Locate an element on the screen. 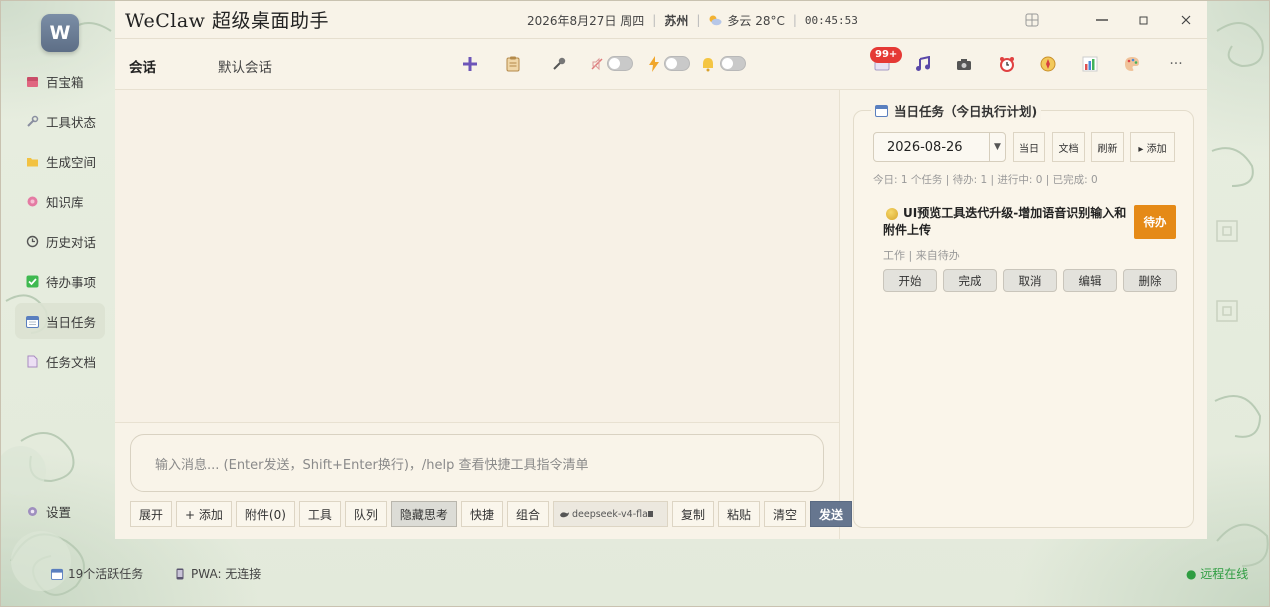 The height and width of the screenshot is (607, 1270). task-meta: 工作 | 来自待办 is located at coordinates (921, 255).